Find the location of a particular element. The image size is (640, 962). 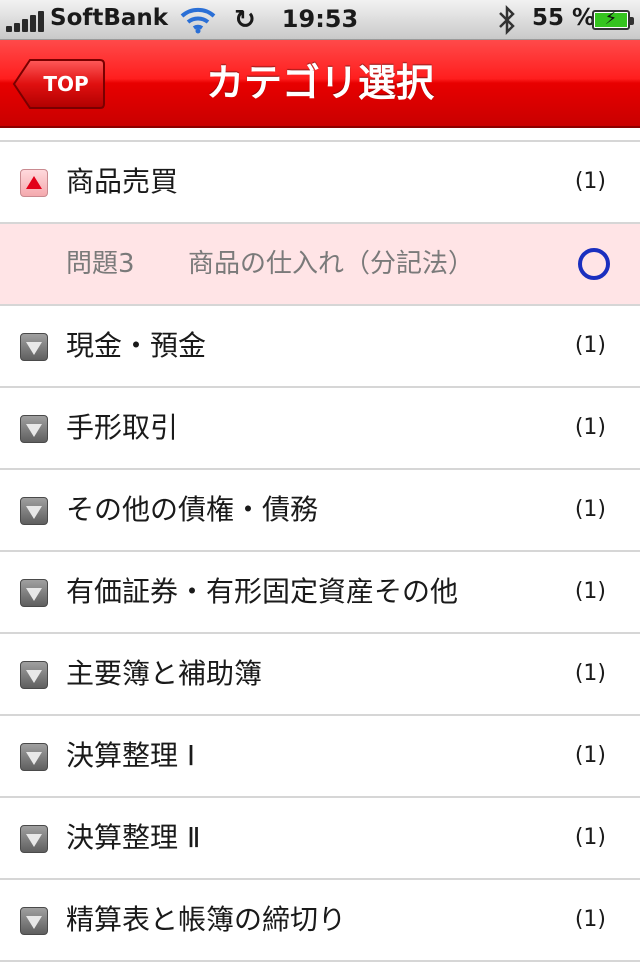

top-back-button: TOP is located at coordinates (59, 84).